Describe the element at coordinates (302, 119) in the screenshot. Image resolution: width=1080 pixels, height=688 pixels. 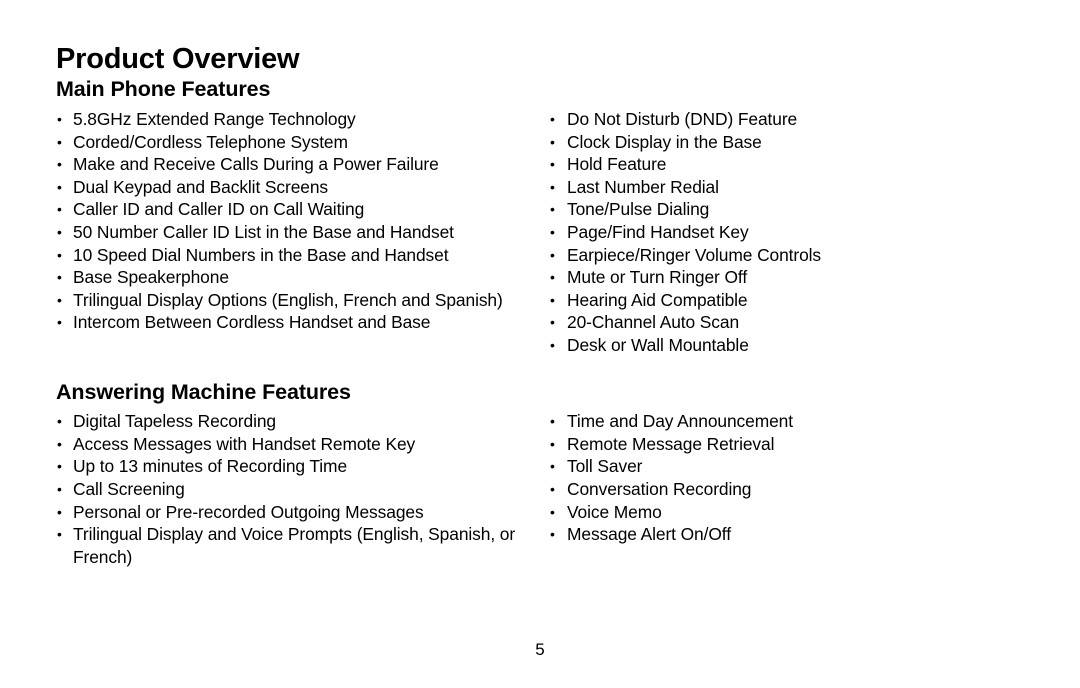
I see `list-item: 5.8GHz Extended Range Technology` at that location.